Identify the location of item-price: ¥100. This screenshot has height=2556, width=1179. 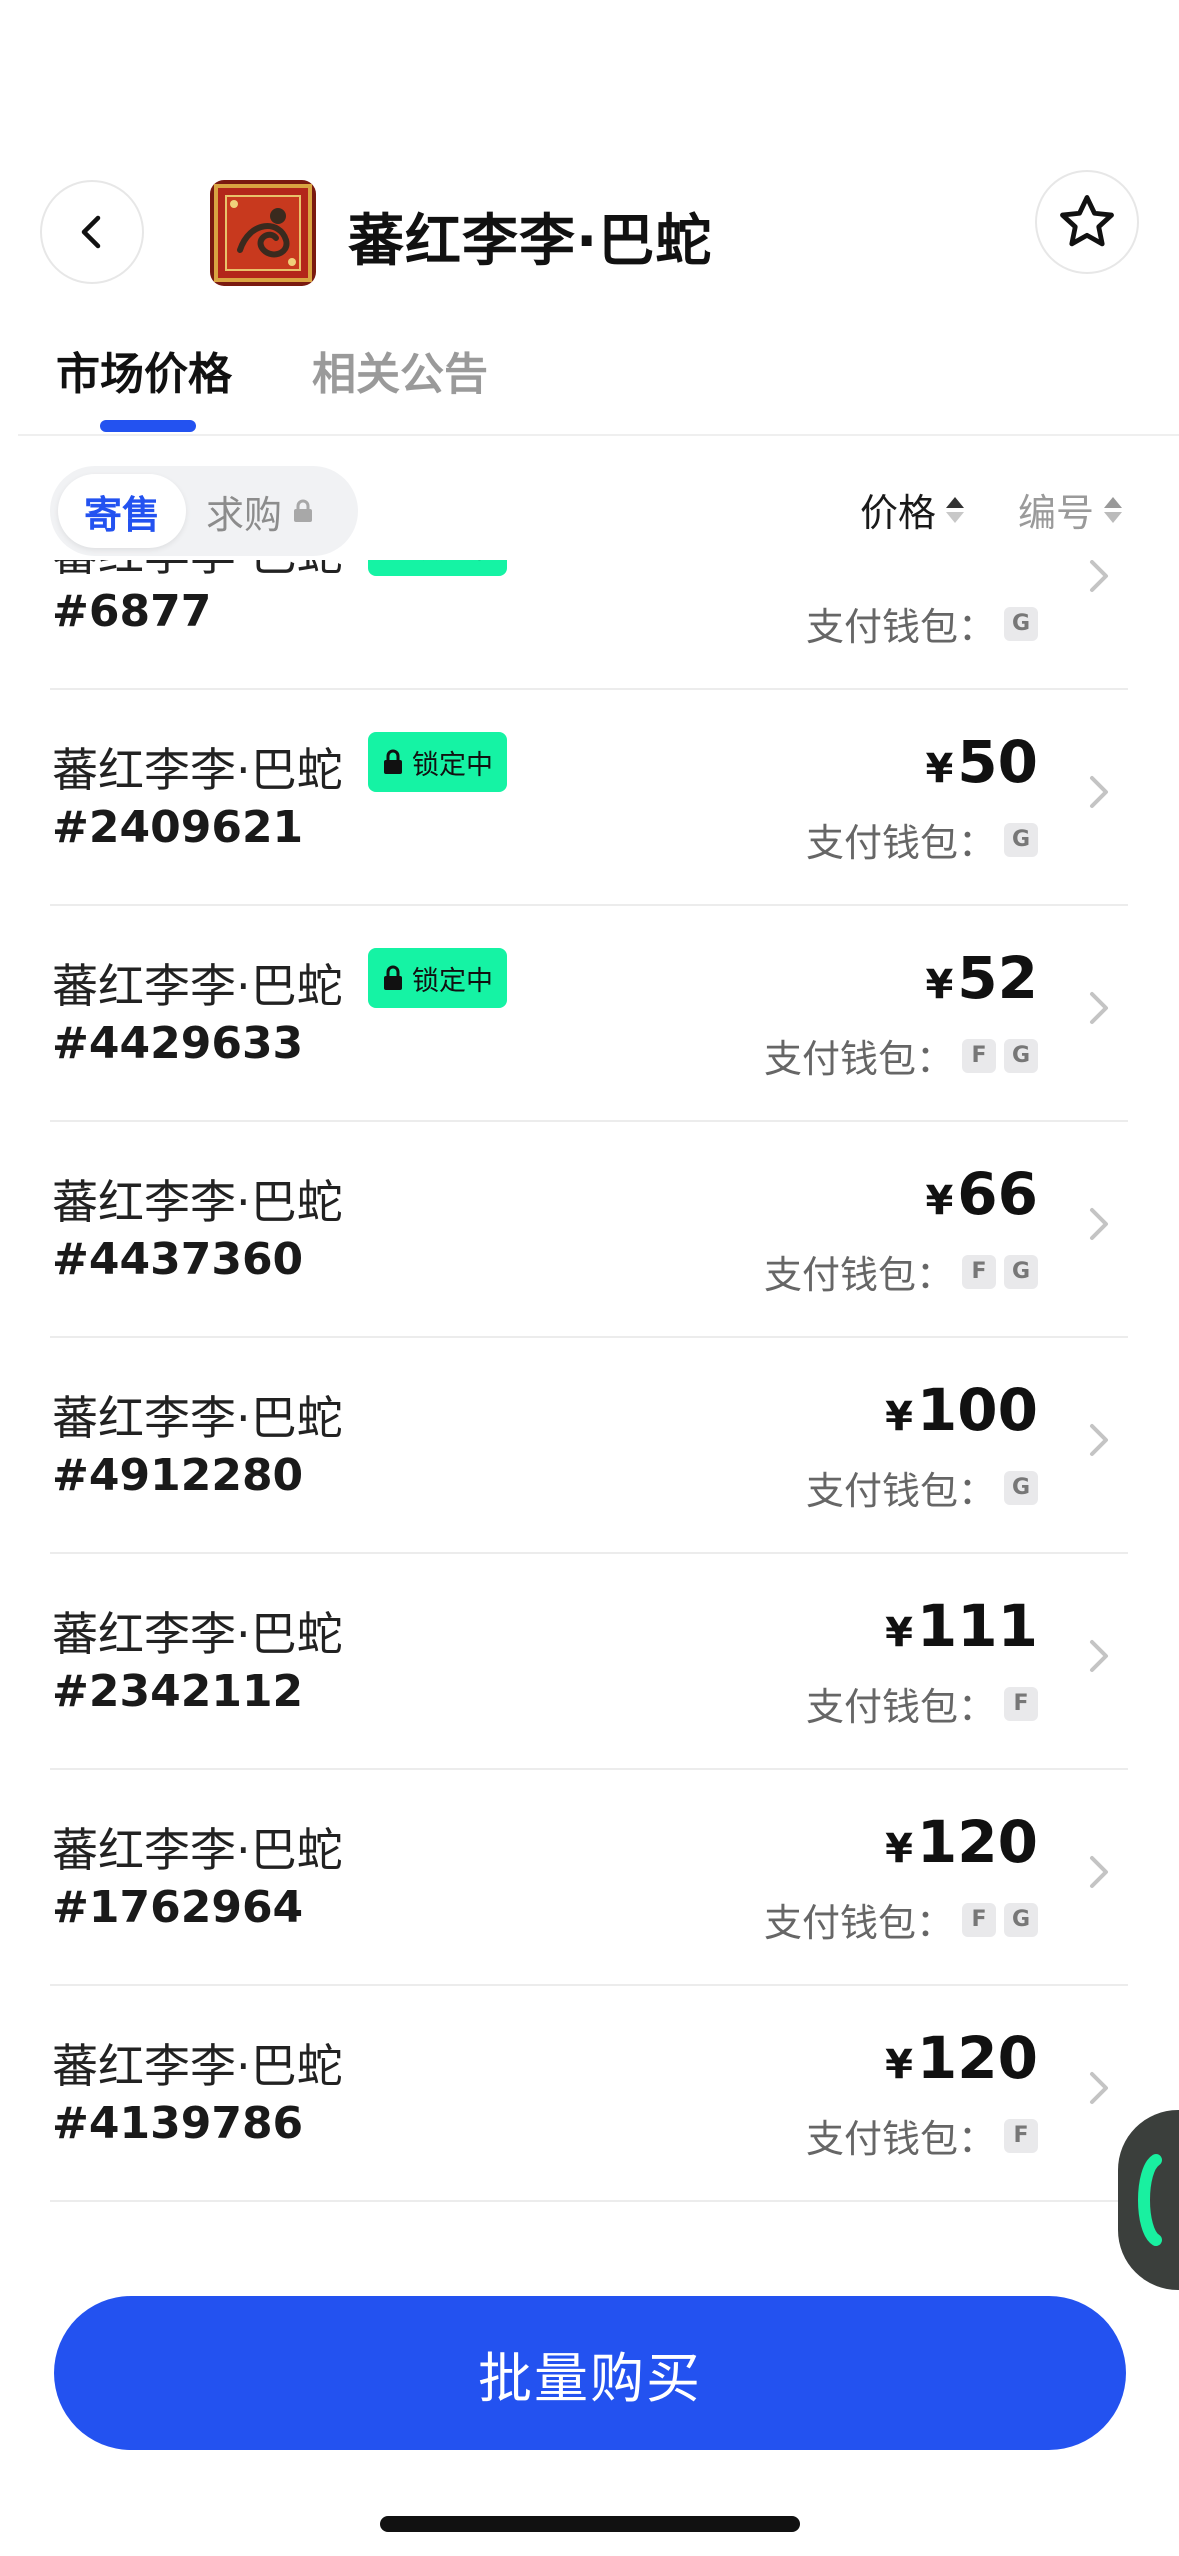
(961, 1410).